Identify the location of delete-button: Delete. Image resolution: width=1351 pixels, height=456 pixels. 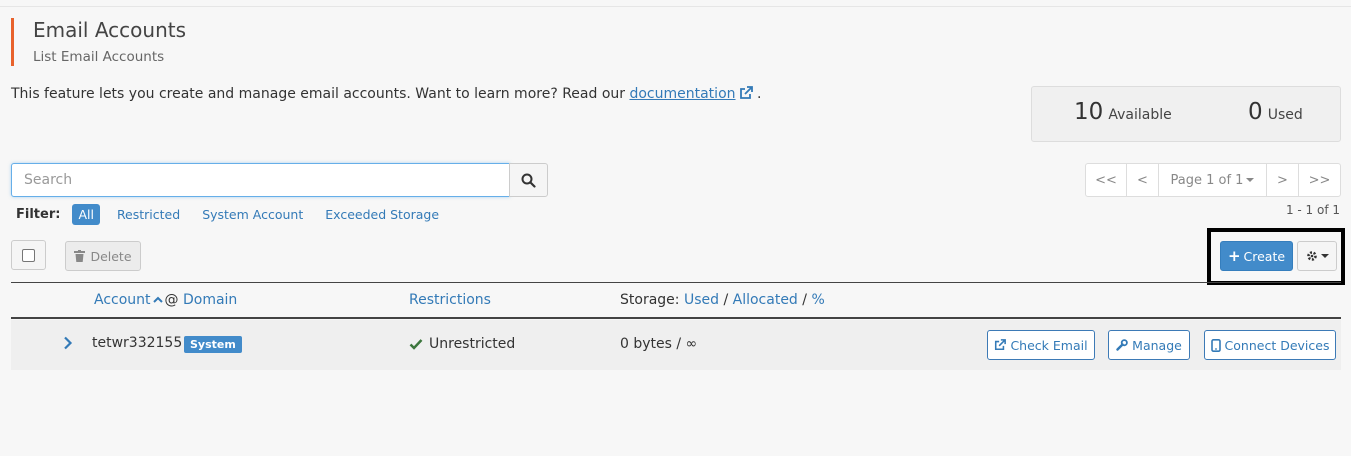
(103, 256).